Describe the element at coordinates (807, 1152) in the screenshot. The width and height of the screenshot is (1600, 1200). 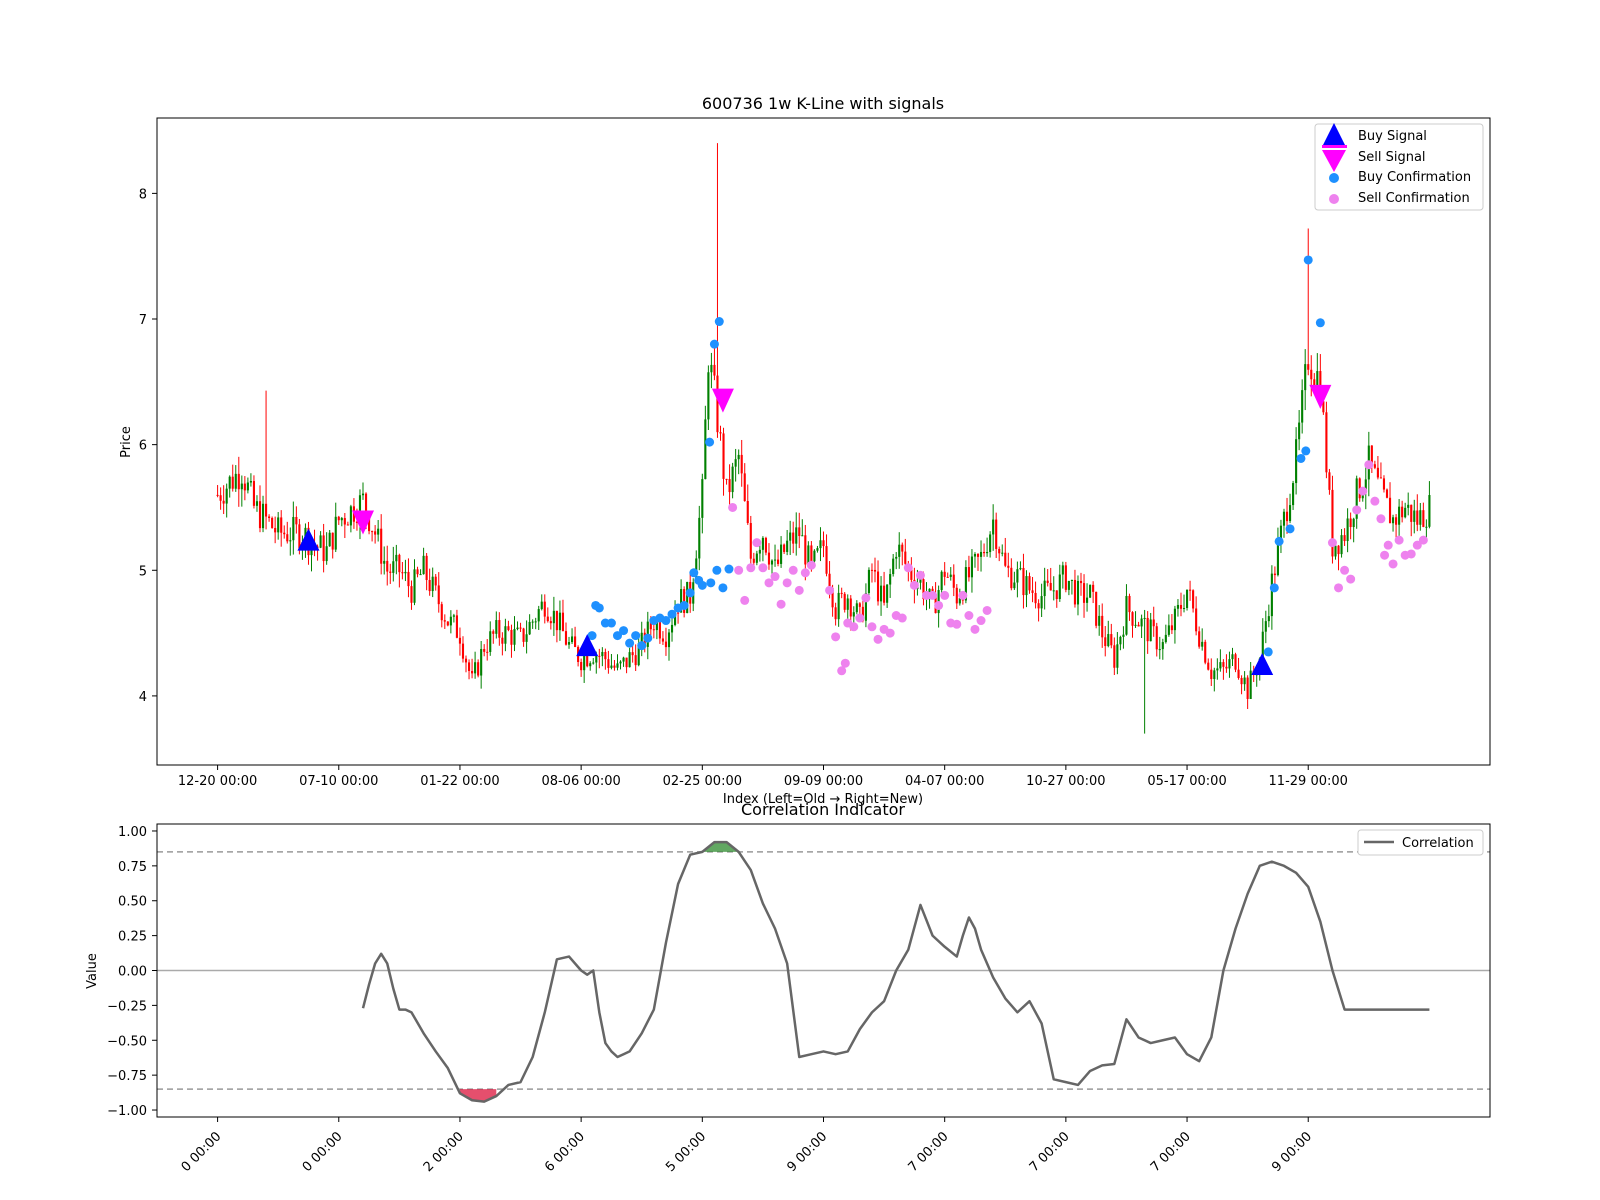
I see `corr-x-tick-label: 9 00:00` at that location.